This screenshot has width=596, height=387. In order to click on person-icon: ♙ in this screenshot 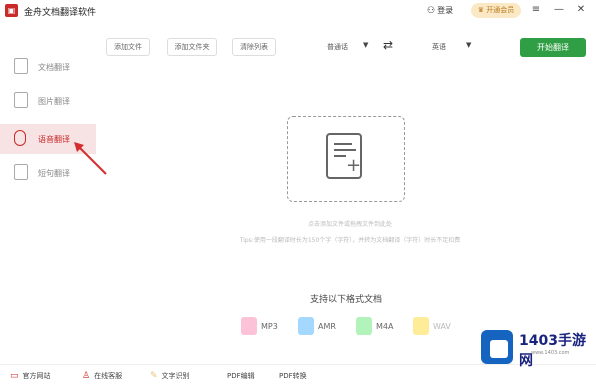, I will do `click(86, 376)`.